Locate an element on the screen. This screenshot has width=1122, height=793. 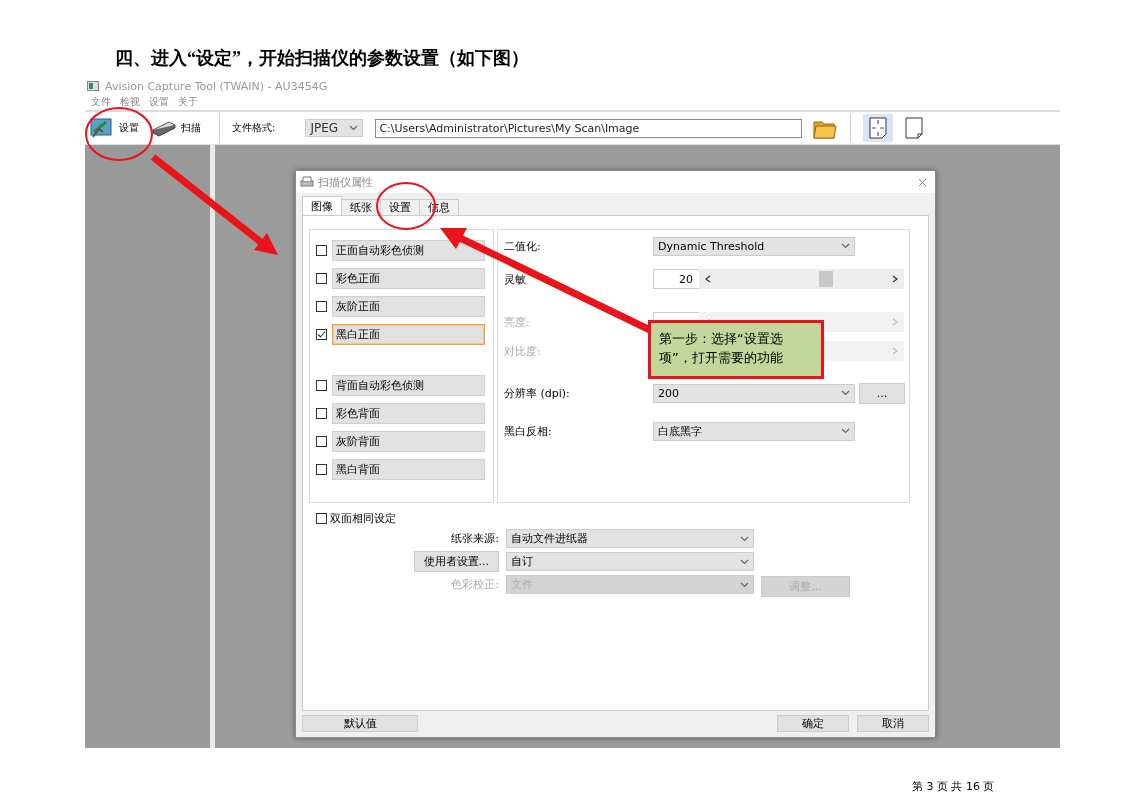
annotation-circle is located at coordinates (119, 134).